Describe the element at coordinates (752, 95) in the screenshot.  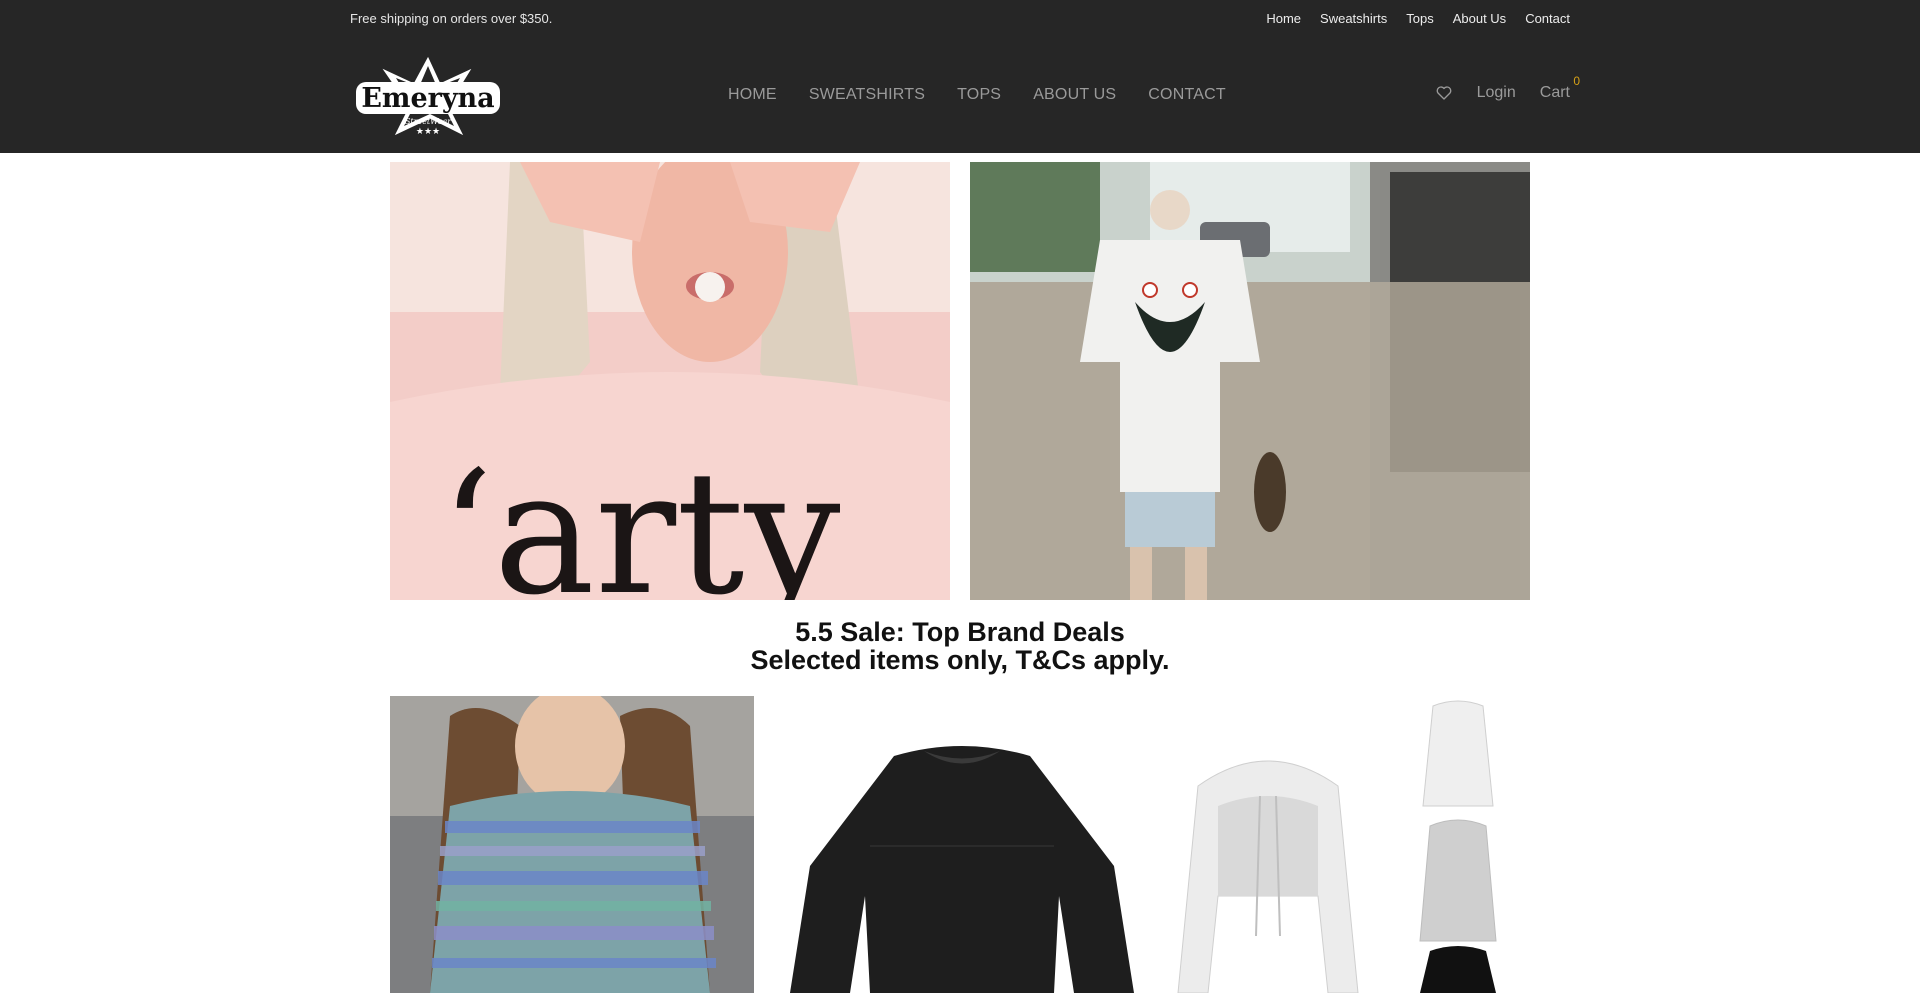
I see `nav-home: HOME` at that location.